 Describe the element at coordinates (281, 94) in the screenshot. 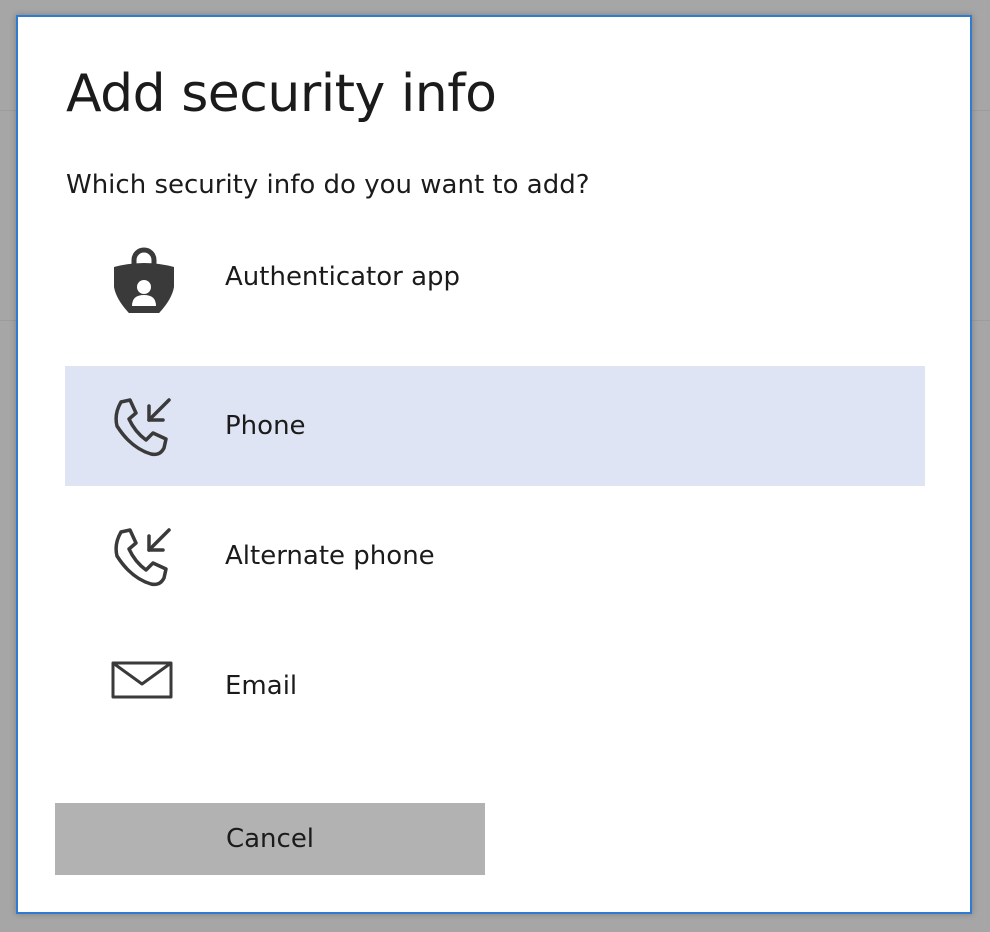

I see `dialog-title: Add security info` at that location.